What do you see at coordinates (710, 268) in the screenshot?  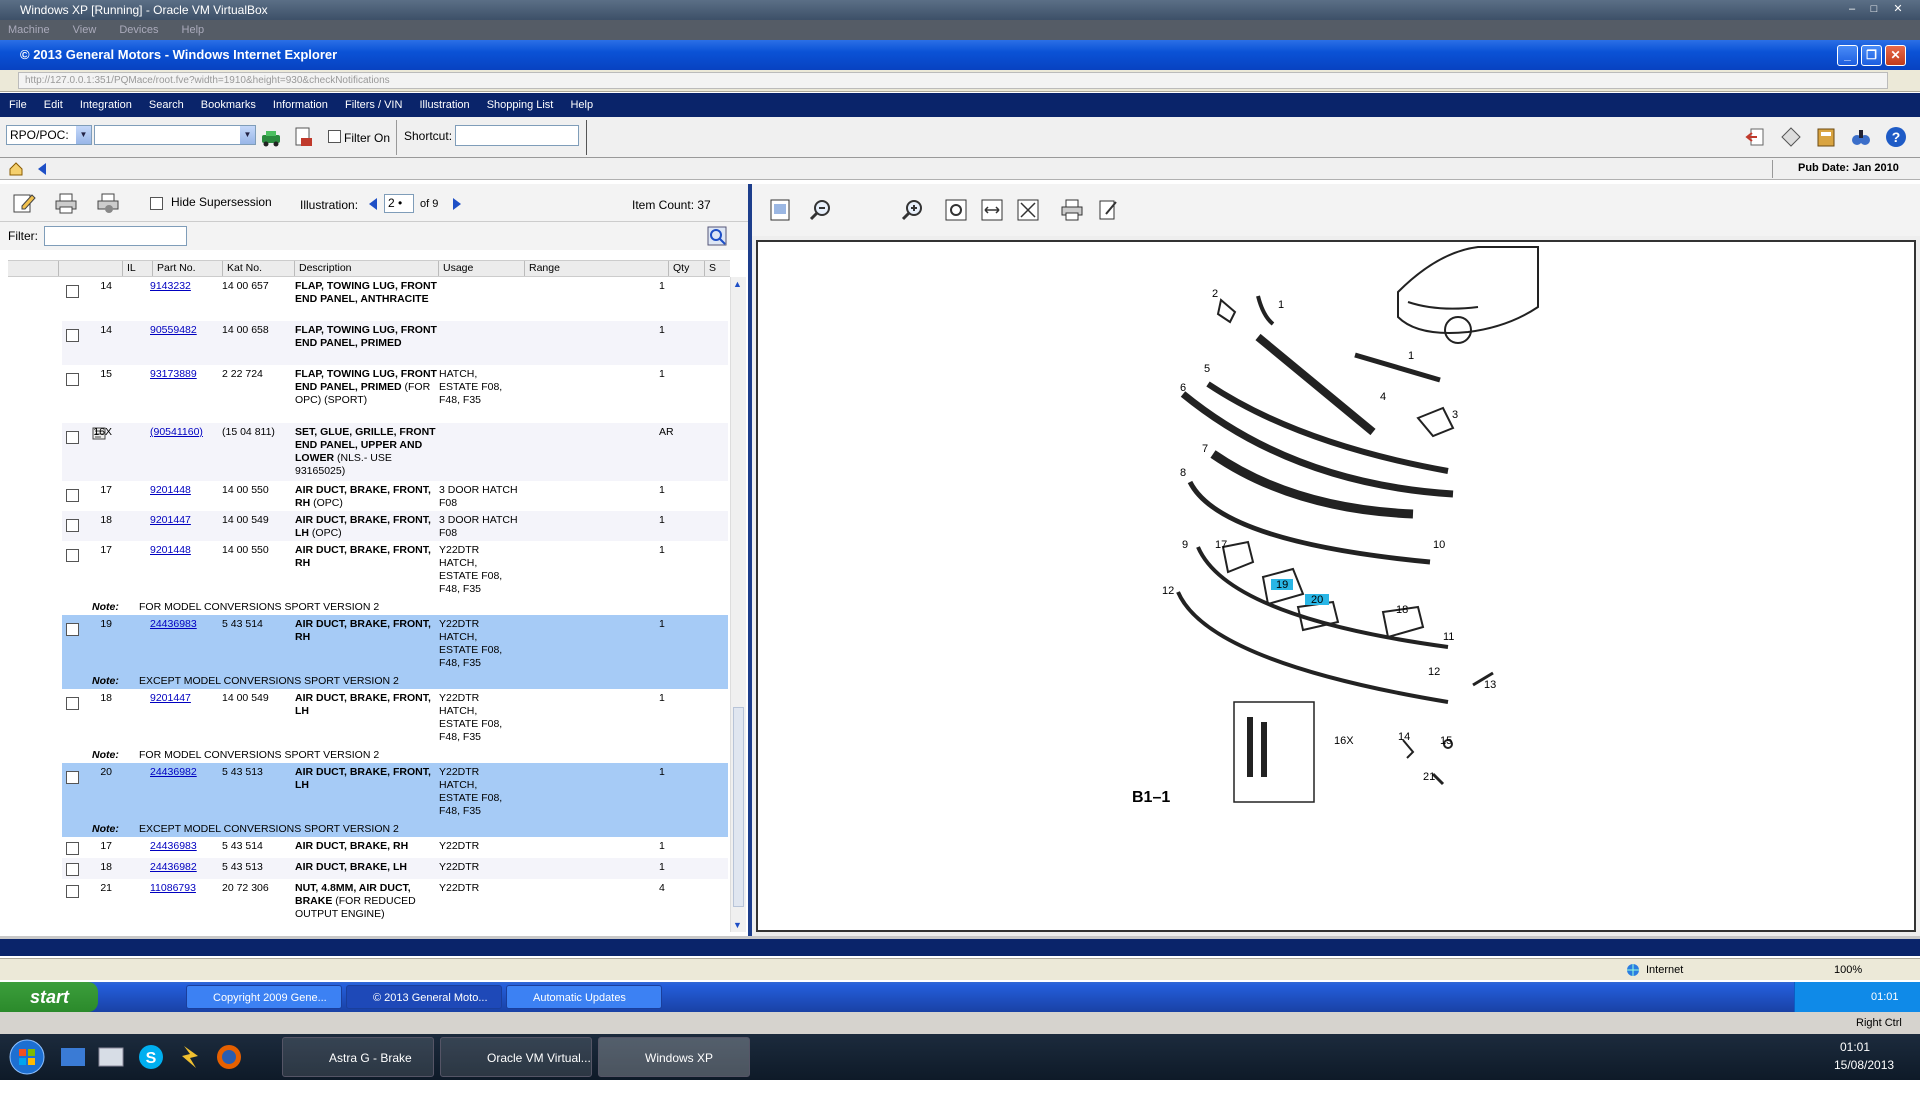 I see `column-s: S` at bounding box center [710, 268].